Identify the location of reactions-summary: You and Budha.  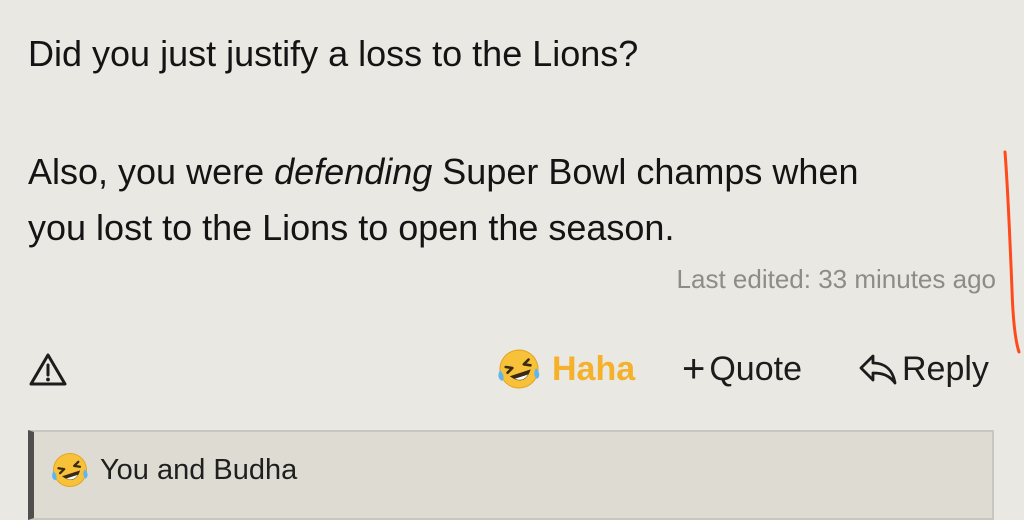
(173, 470).